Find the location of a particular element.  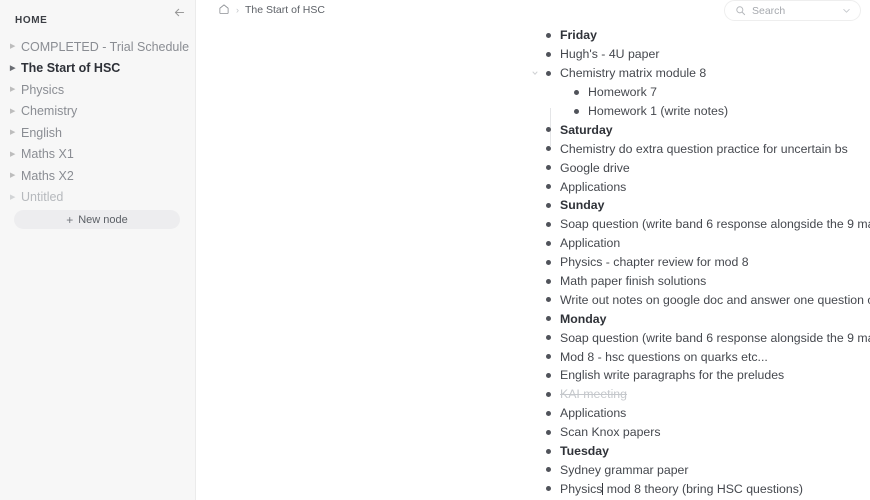

sidebar-item-label: Physics is located at coordinates (43, 89).